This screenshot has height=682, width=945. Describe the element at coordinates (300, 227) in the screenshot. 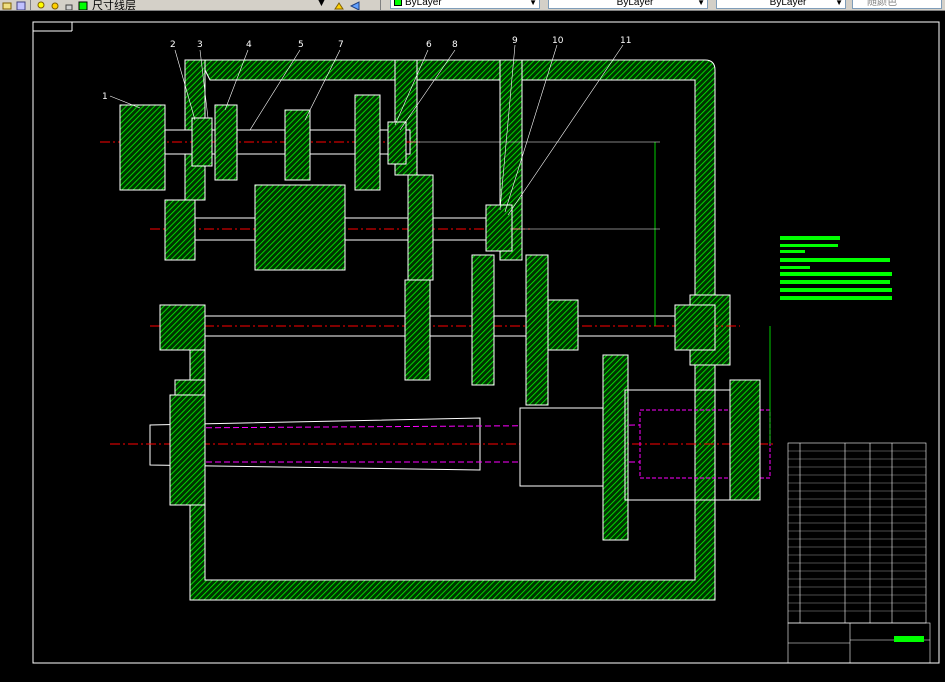

I see `gear-block` at that location.